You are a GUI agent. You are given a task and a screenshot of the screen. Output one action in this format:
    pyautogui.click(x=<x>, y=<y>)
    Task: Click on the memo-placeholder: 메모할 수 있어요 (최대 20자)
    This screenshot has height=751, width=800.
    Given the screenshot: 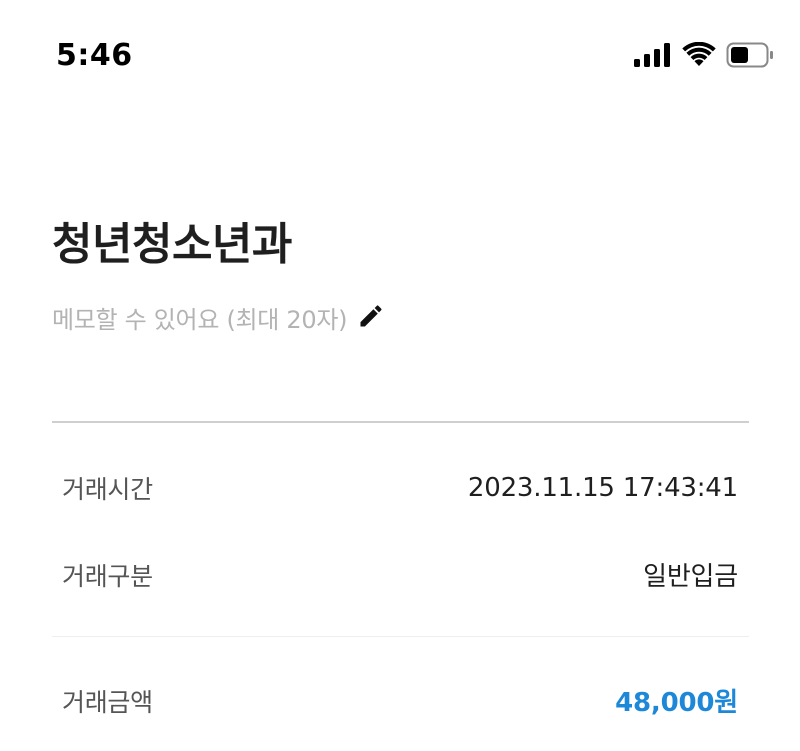 What is the action you would take?
    pyautogui.click(x=199, y=317)
    